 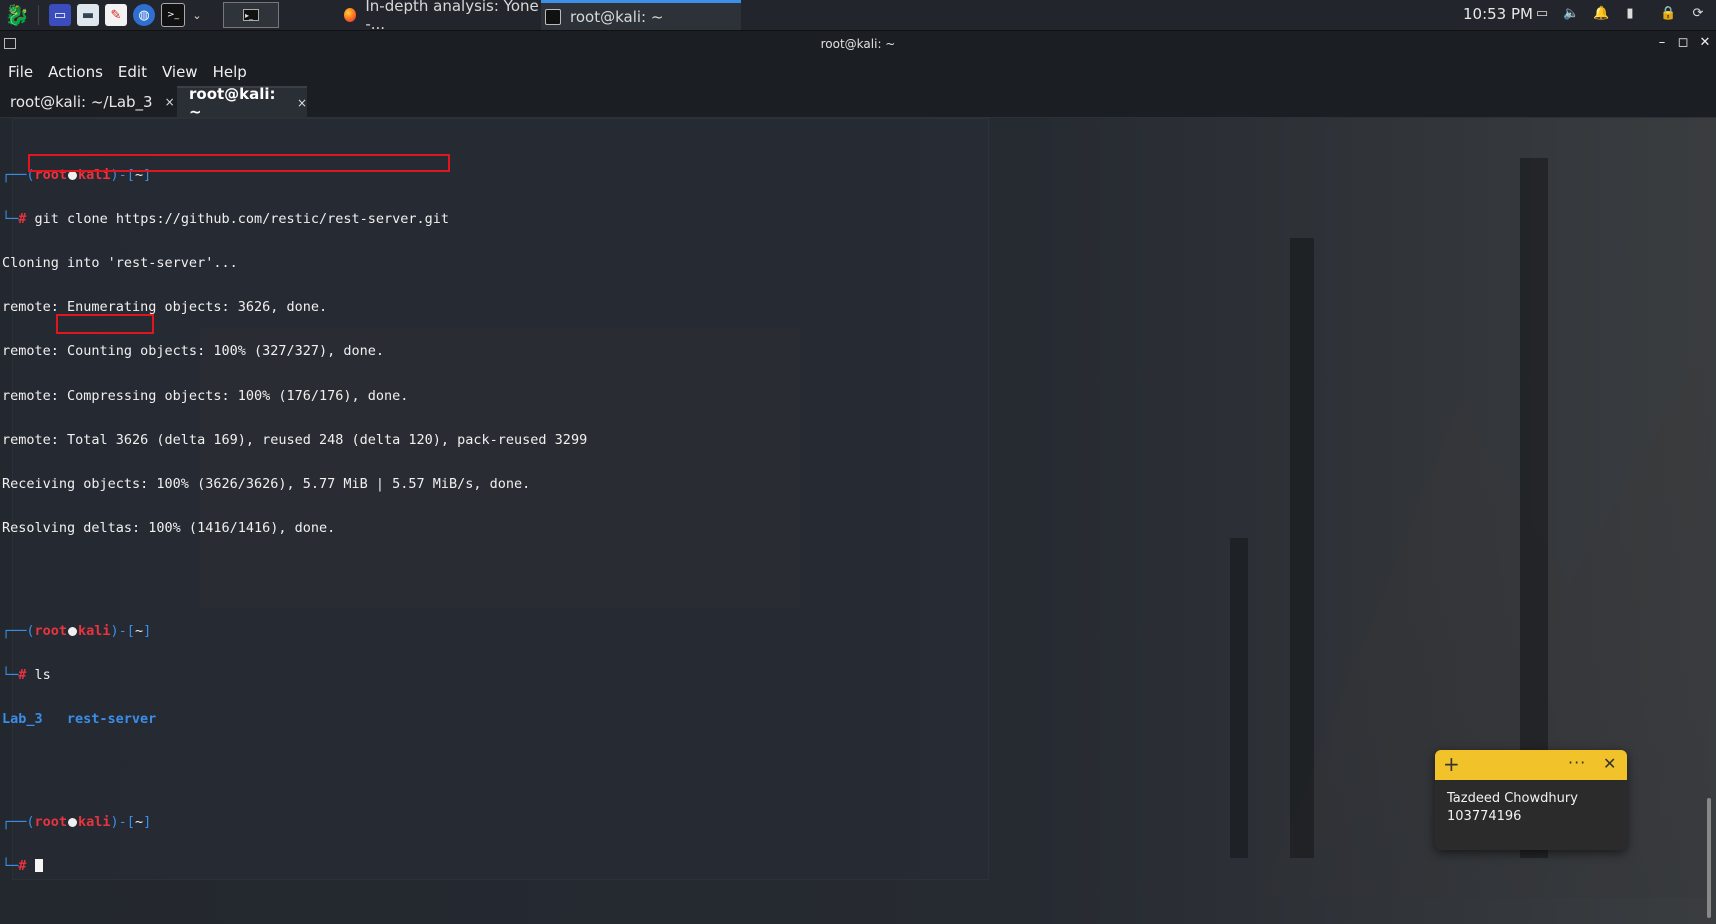 What do you see at coordinates (230, 72) in the screenshot?
I see `menu-help: Help` at bounding box center [230, 72].